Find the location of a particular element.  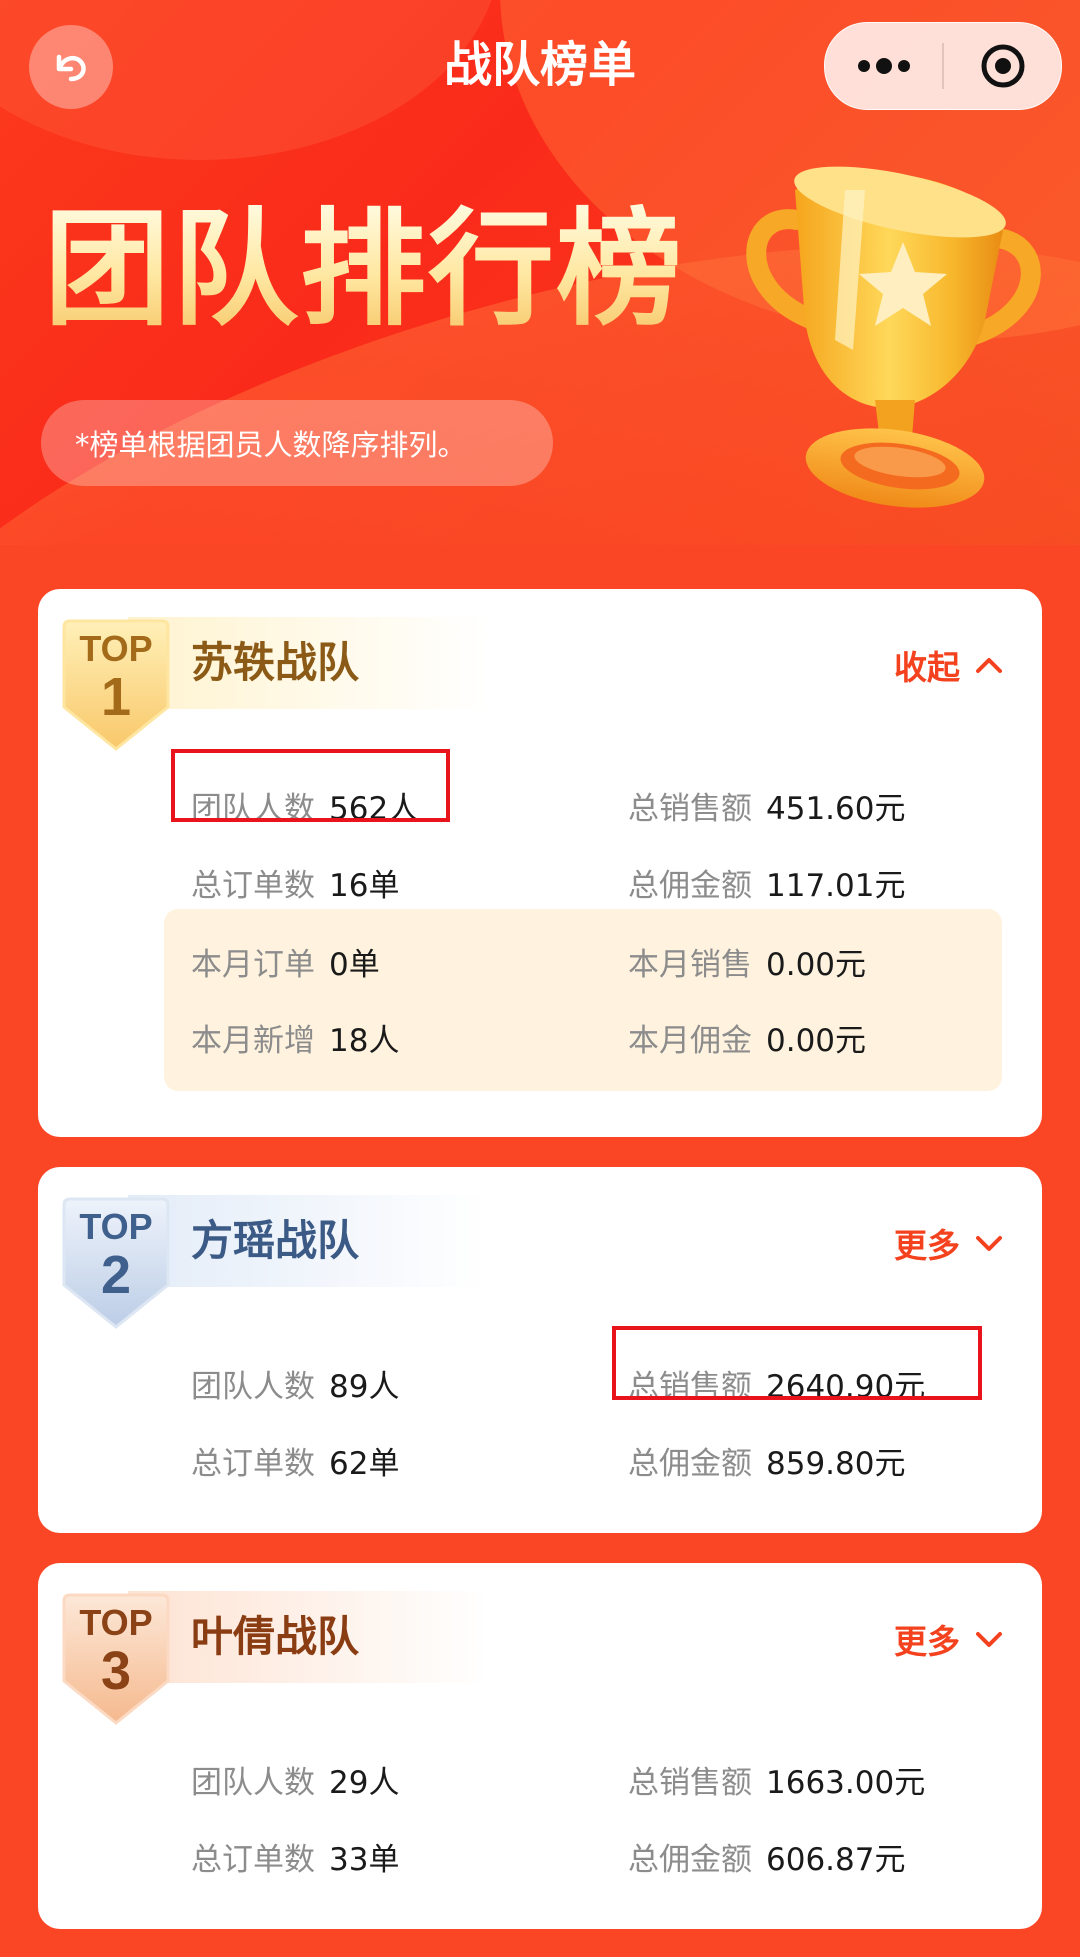

monthly-stats-panel: 本月订单 0单 本月销售 0.00元 本月新增 18人 本月佣金 0.00元 is located at coordinates (583, 1000).